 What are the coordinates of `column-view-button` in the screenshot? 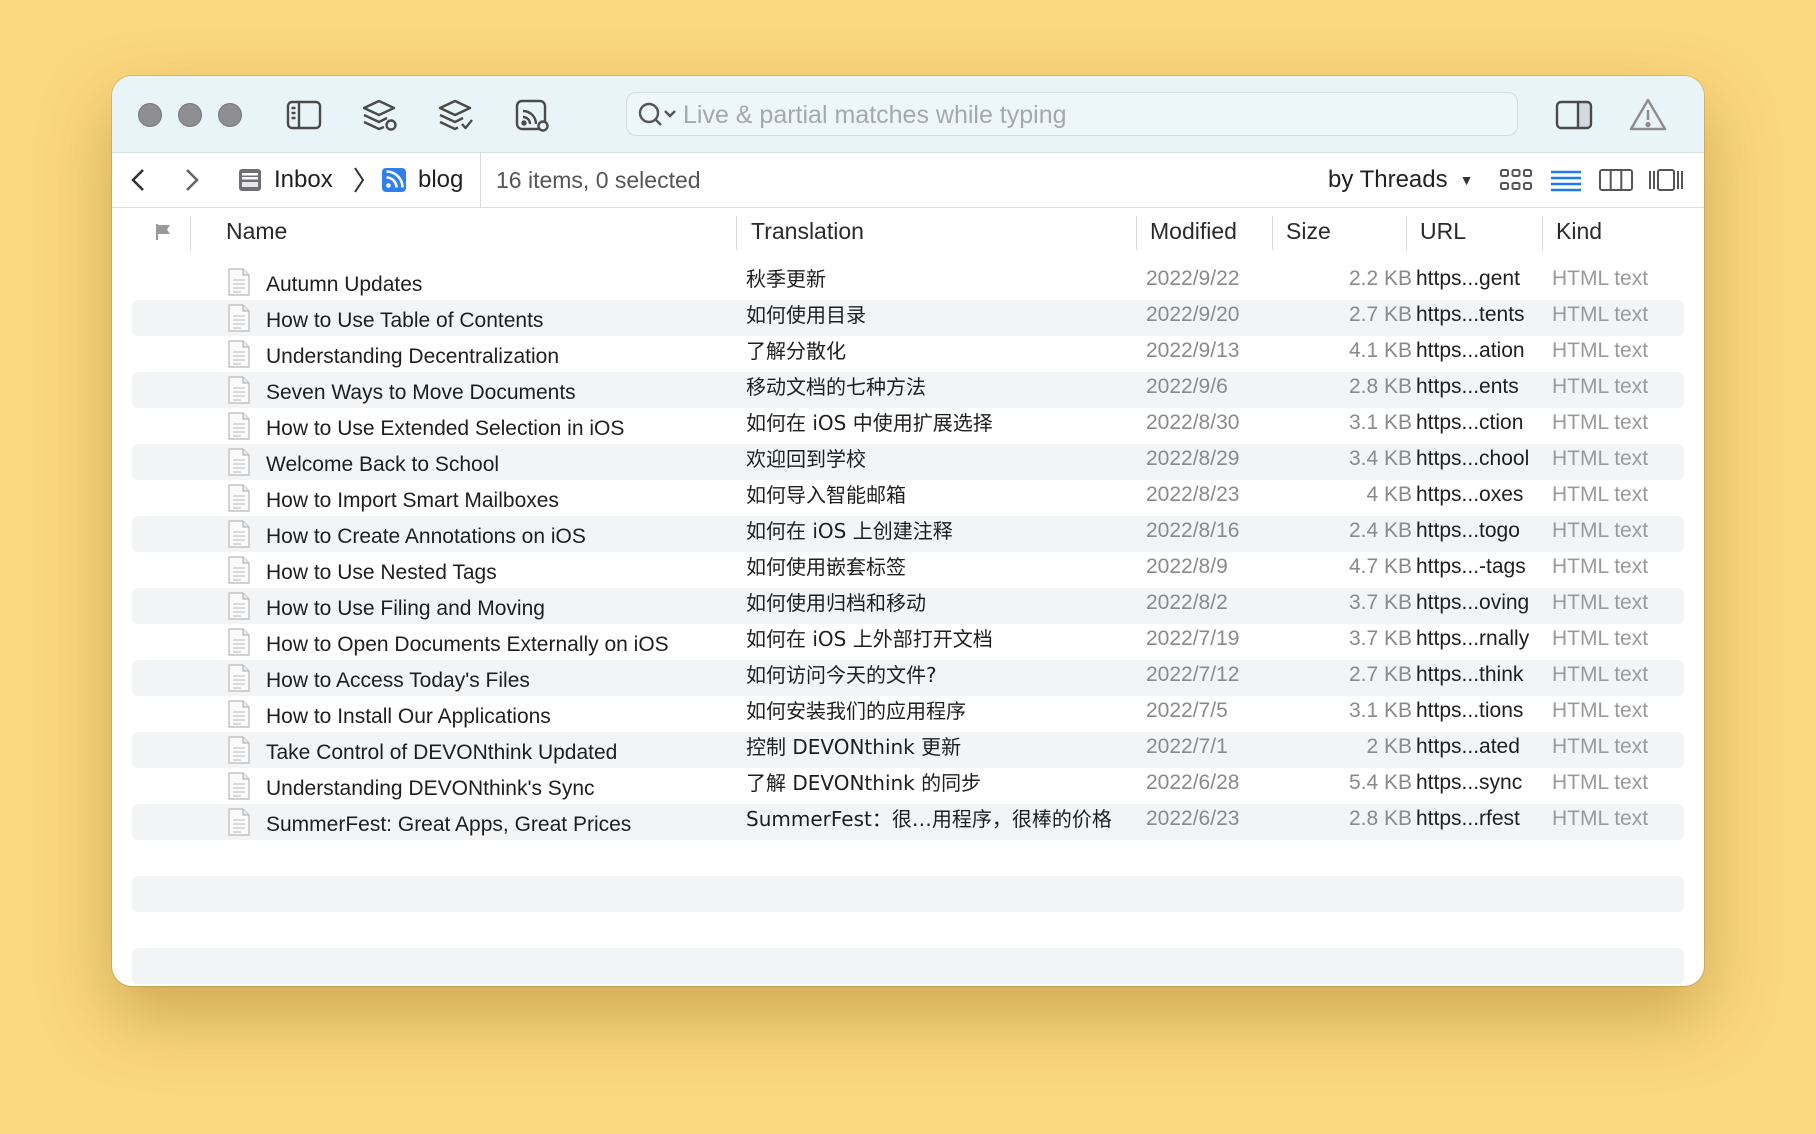 It's located at (1616, 180).